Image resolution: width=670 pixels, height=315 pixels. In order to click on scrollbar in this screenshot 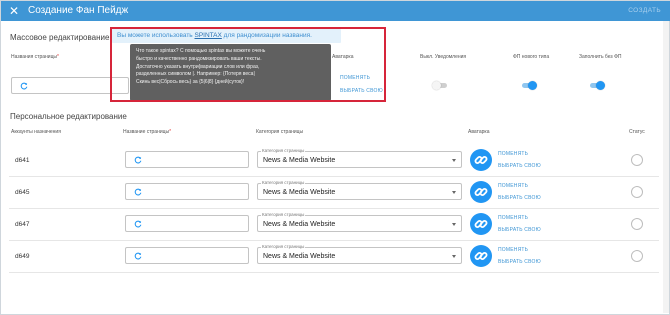, I will do `click(666, 167)`.